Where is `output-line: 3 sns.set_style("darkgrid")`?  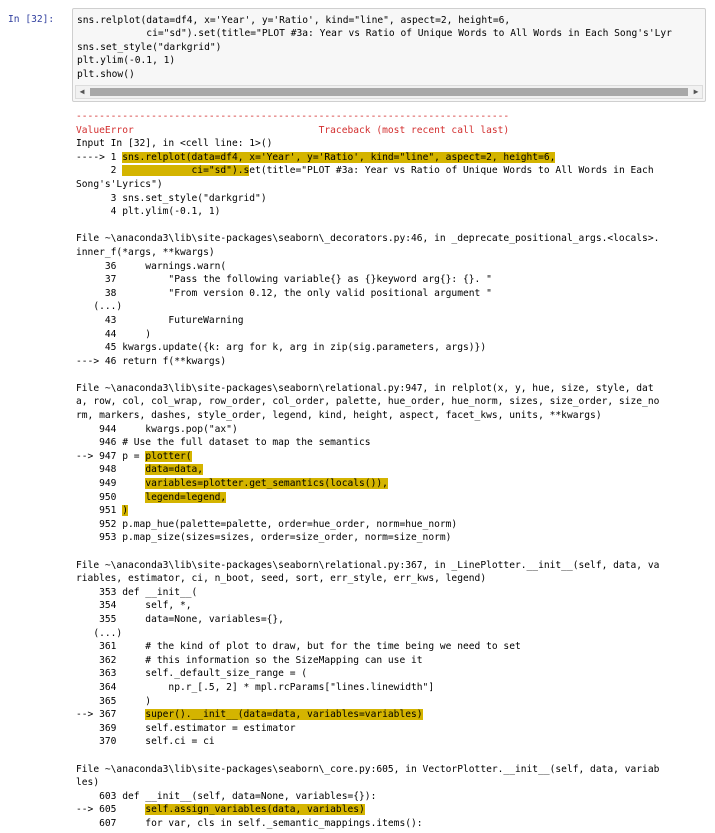
output-line: 3 sns.set_style("darkgrid") is located at coordinates (171, 198).